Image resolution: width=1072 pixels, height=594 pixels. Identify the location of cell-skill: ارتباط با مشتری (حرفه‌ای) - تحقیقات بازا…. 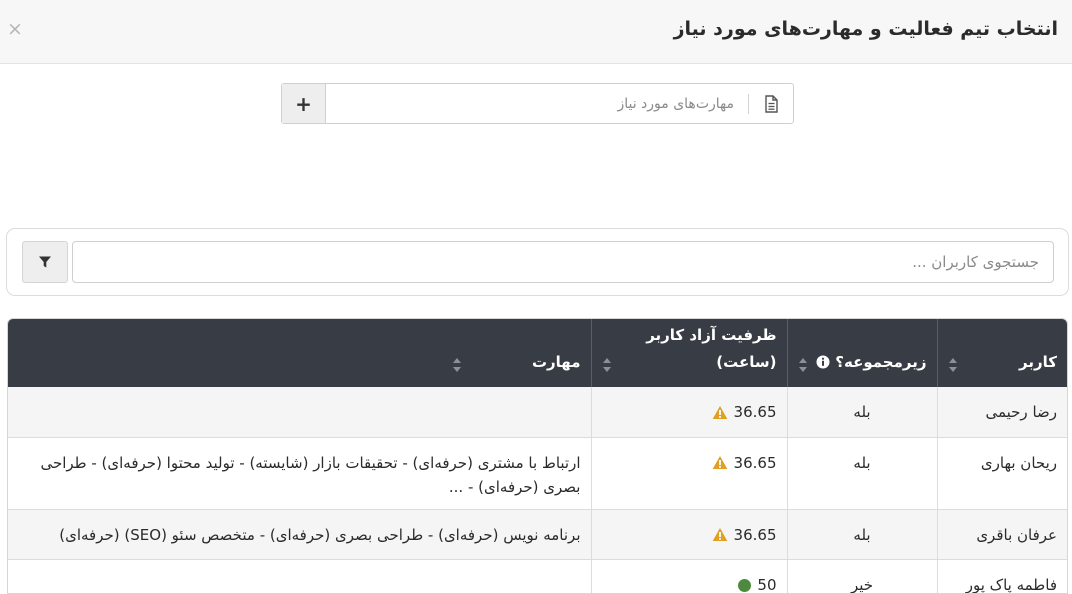
(299, 473).